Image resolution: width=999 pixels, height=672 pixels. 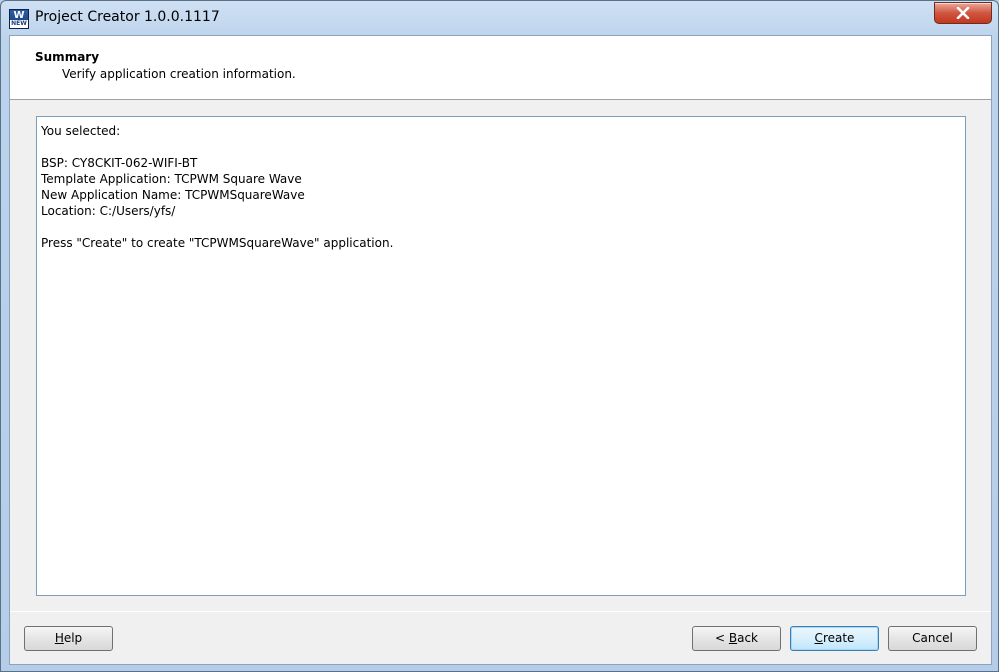 What do you see at coordinates (59, 638) in the screenshot?
I see `help-mnemonic: H` at bounding box center [59, 638].